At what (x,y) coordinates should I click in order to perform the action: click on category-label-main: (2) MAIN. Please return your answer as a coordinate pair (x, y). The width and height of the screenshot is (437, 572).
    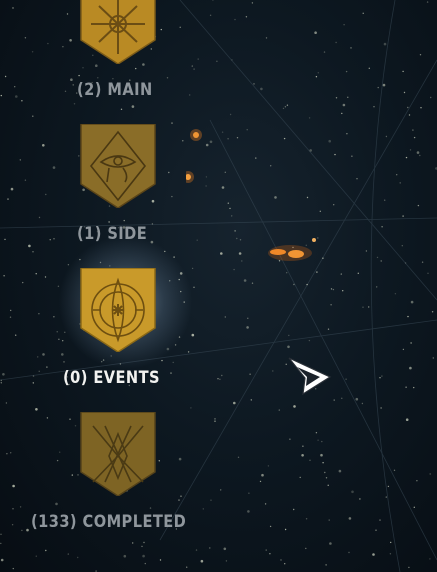
    Looking at the image, I should click on (115, 90).